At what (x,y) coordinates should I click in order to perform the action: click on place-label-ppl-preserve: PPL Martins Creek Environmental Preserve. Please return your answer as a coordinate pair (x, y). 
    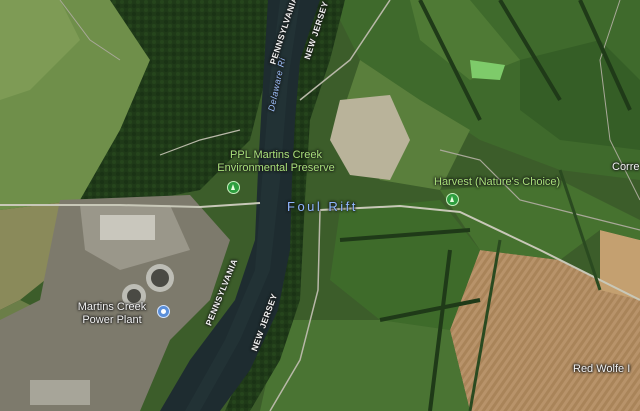
    Looking at the image, I should click on (276, 162).